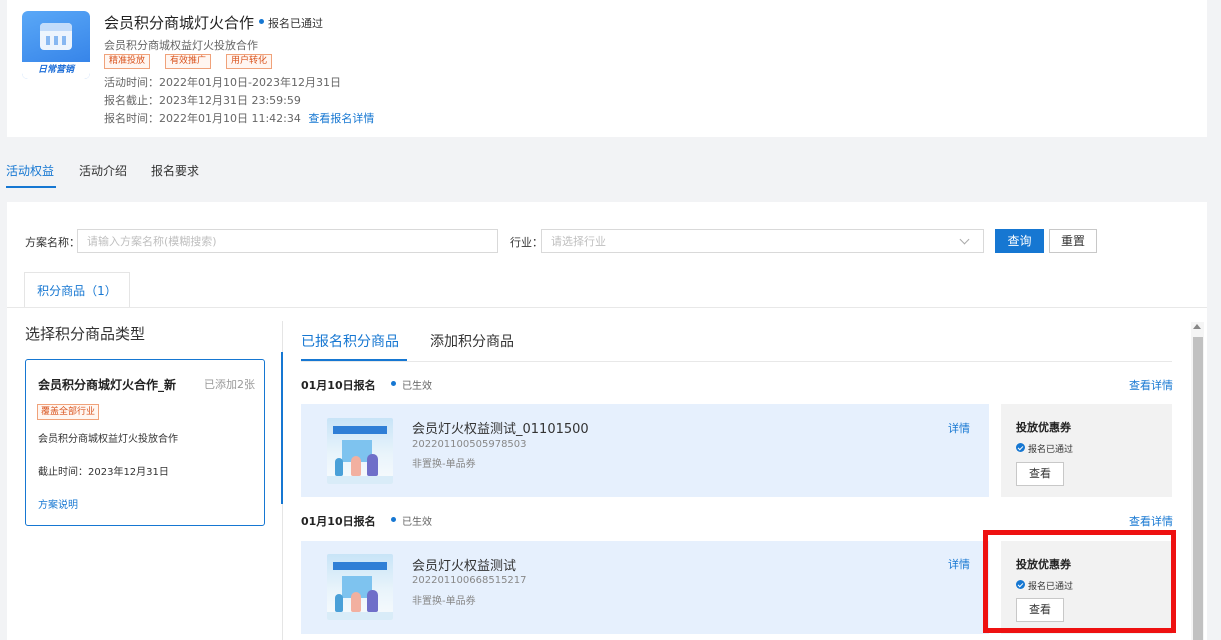  What do you see at coordinates (181, 45) in the screenshot?
I see `activity-subtitle: 会员积分商城权益灯火投放合作` at bounding box center [181, 45].